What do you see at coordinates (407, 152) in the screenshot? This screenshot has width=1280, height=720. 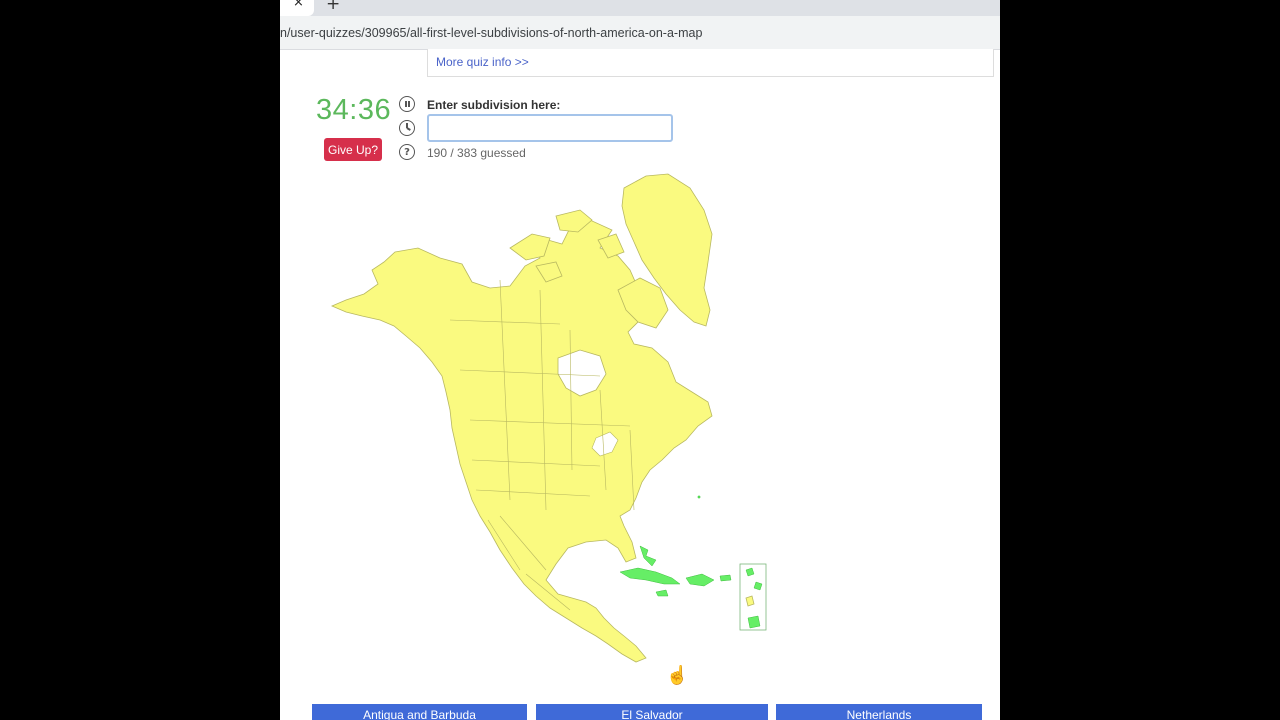 I see `help-icon: ?` at bounding box center [407, 152].